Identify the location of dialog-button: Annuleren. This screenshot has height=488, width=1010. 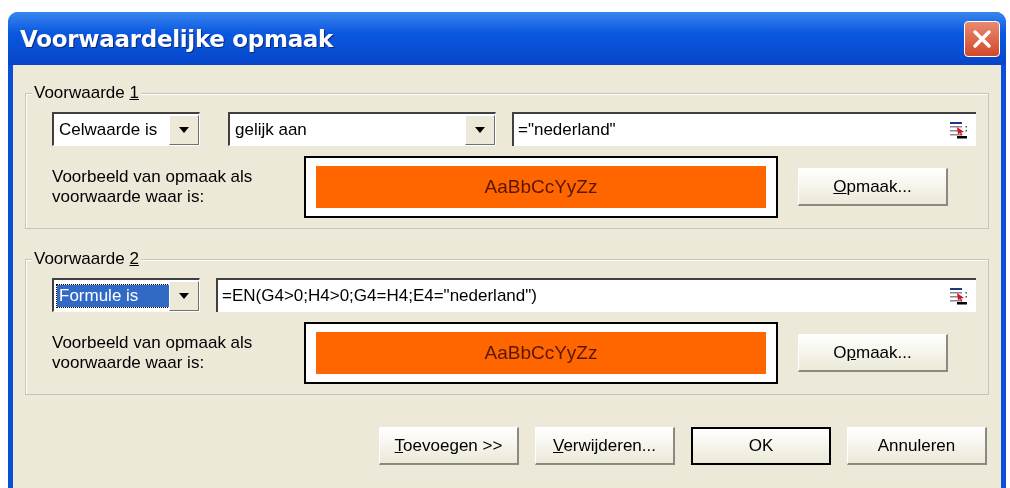
(917, 446).